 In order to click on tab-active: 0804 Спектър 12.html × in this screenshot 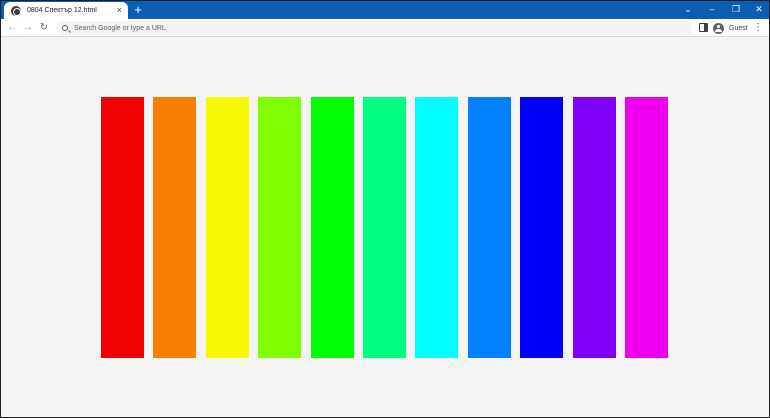, I will do `click(66, 10)`.